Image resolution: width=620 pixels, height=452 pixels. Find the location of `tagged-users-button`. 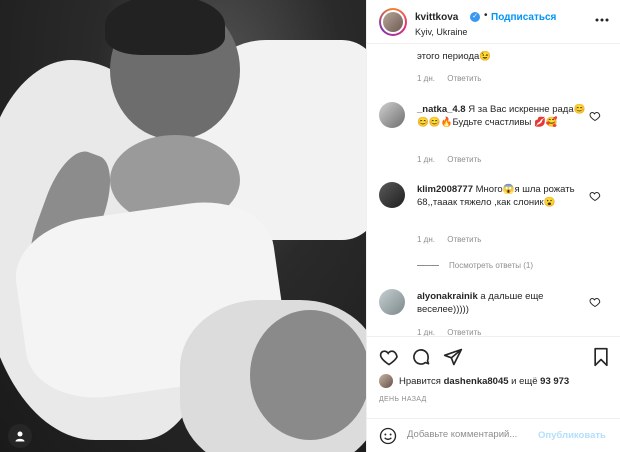

tagged-users-button is located at coordinates (20, 436).